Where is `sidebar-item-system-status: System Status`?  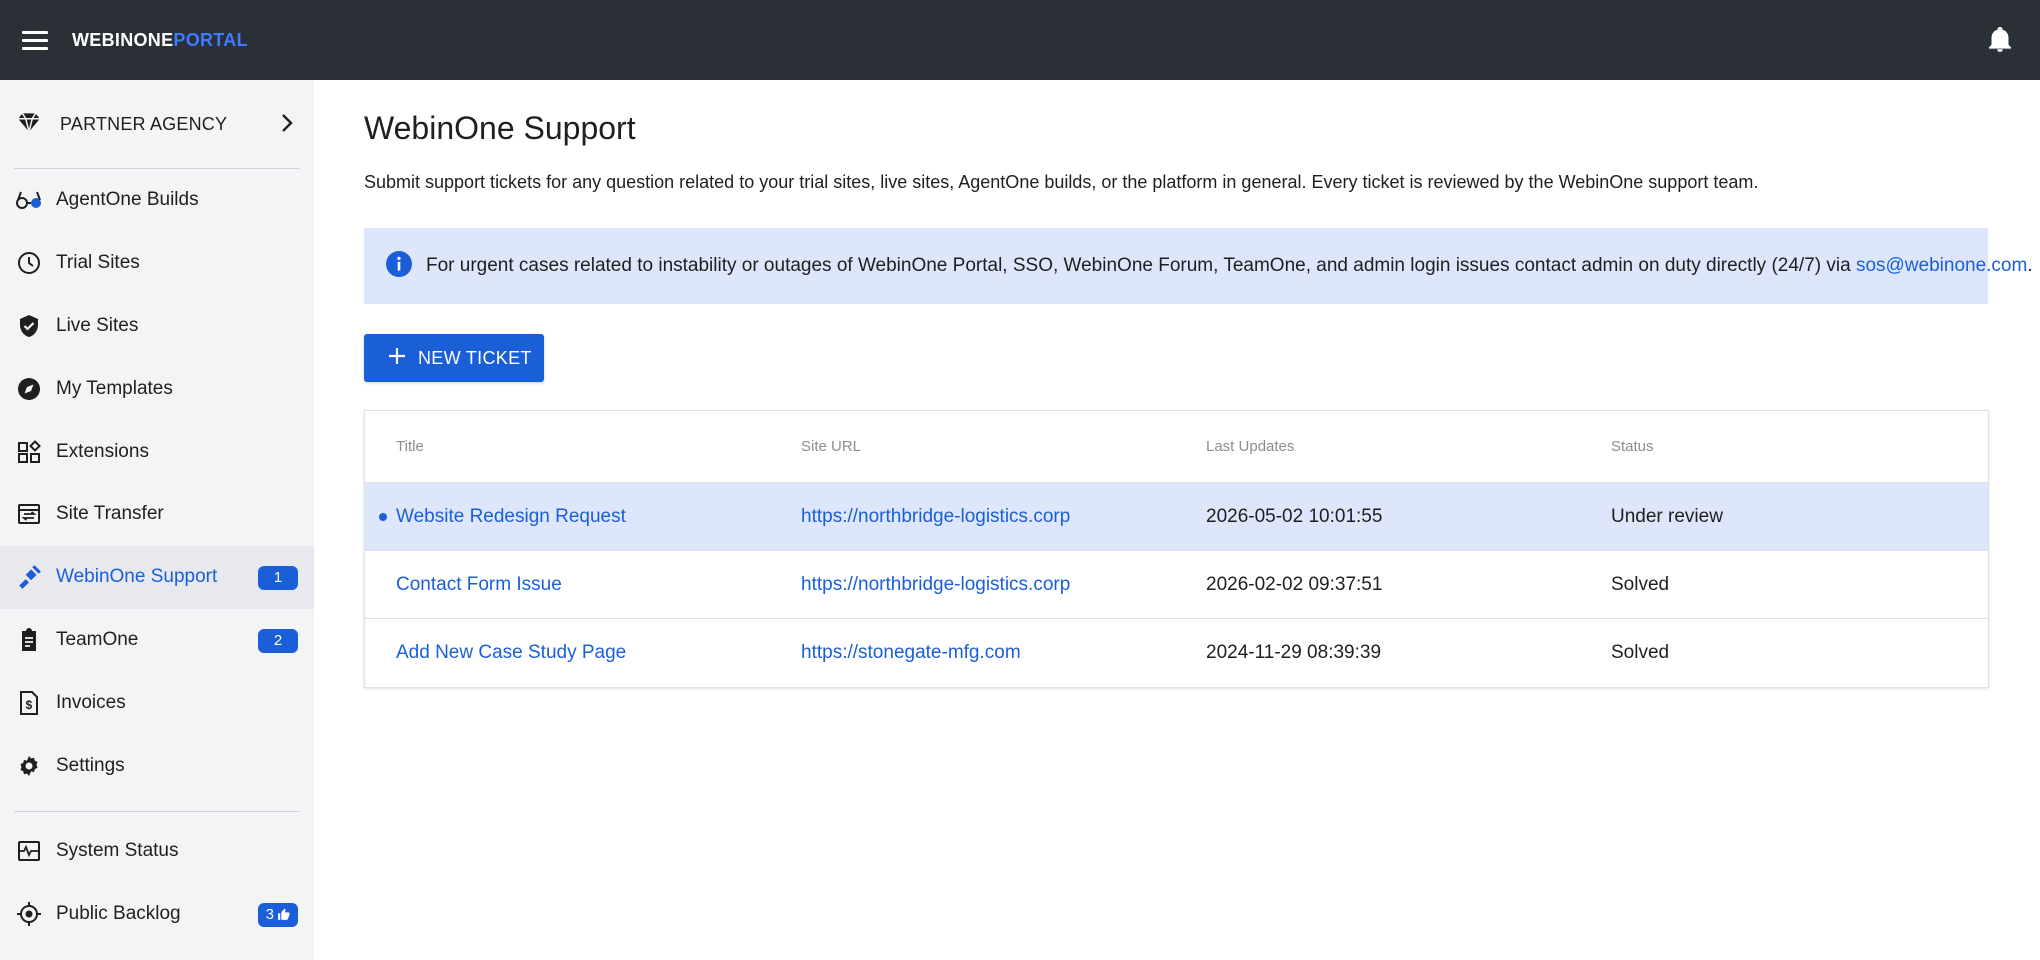 sidebar-item-system-status: System Status is located at coordinates (157, 851).